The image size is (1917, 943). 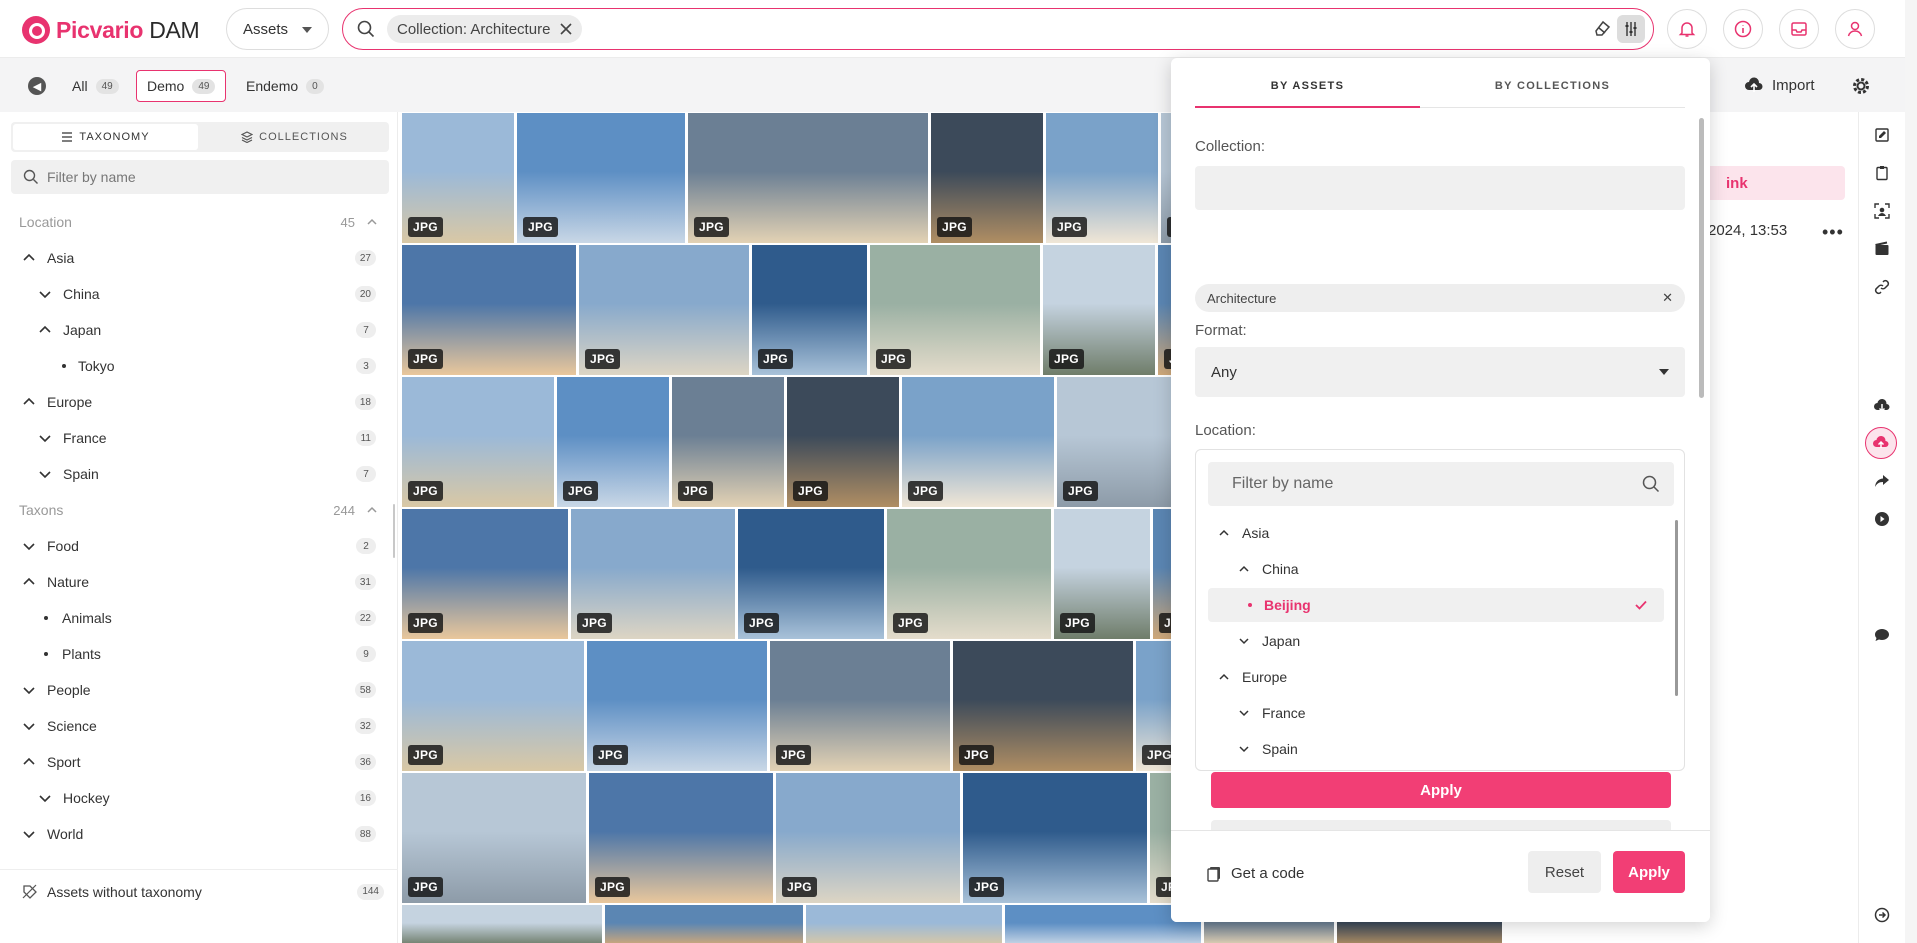 I want to click on eraser-icon, so click(x=1602, y=28).